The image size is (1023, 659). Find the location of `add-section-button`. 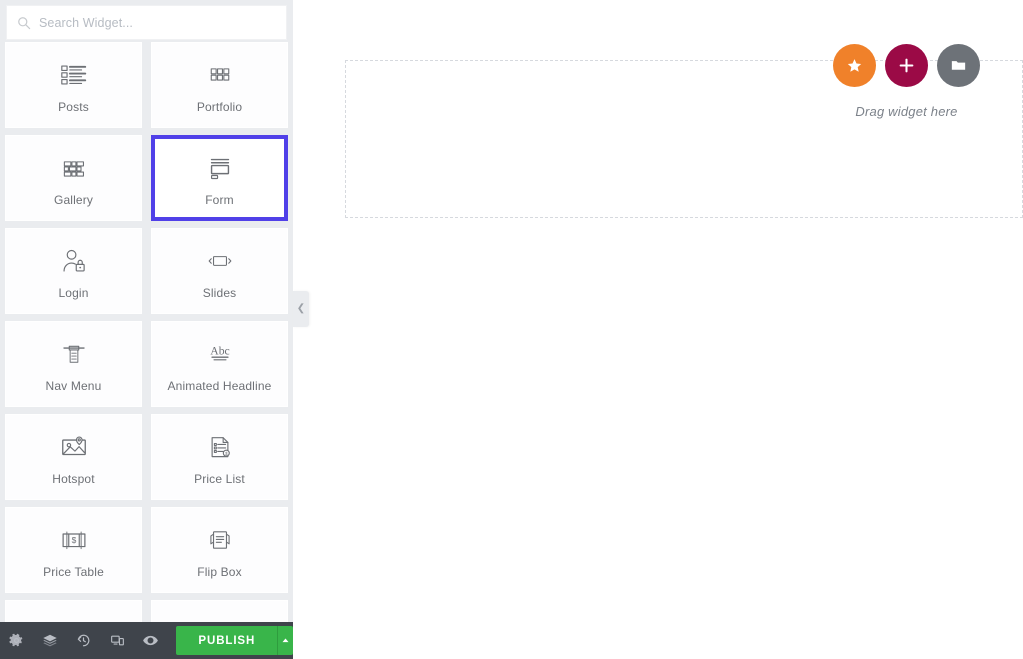

add-section-button is located at coordinates (906, 65).